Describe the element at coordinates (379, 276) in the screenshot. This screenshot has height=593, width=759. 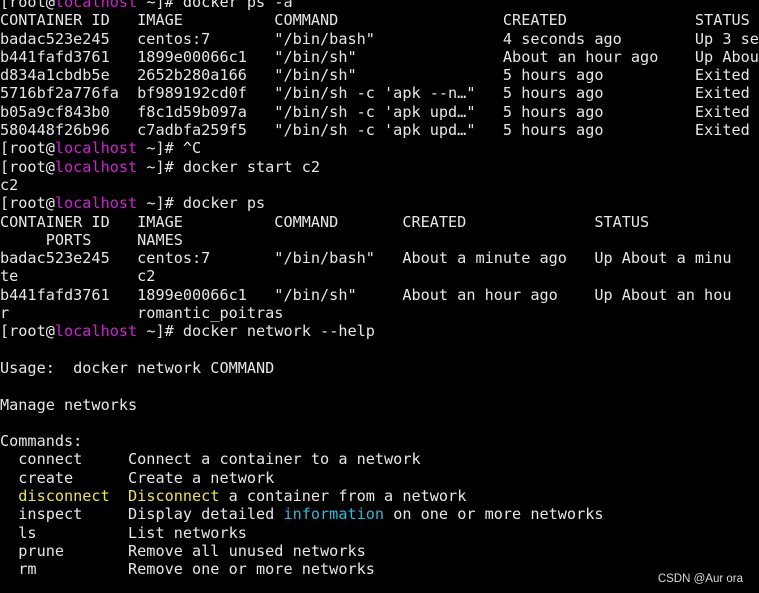
I see `terminal-line: te c2` at that location.